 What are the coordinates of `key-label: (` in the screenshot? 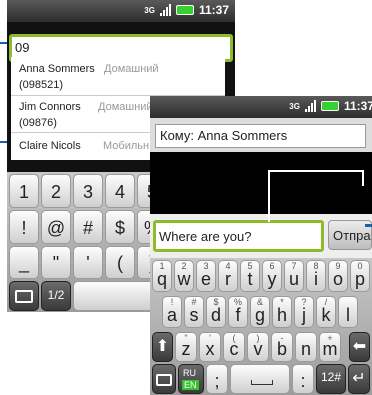 It's located at (120, 263).